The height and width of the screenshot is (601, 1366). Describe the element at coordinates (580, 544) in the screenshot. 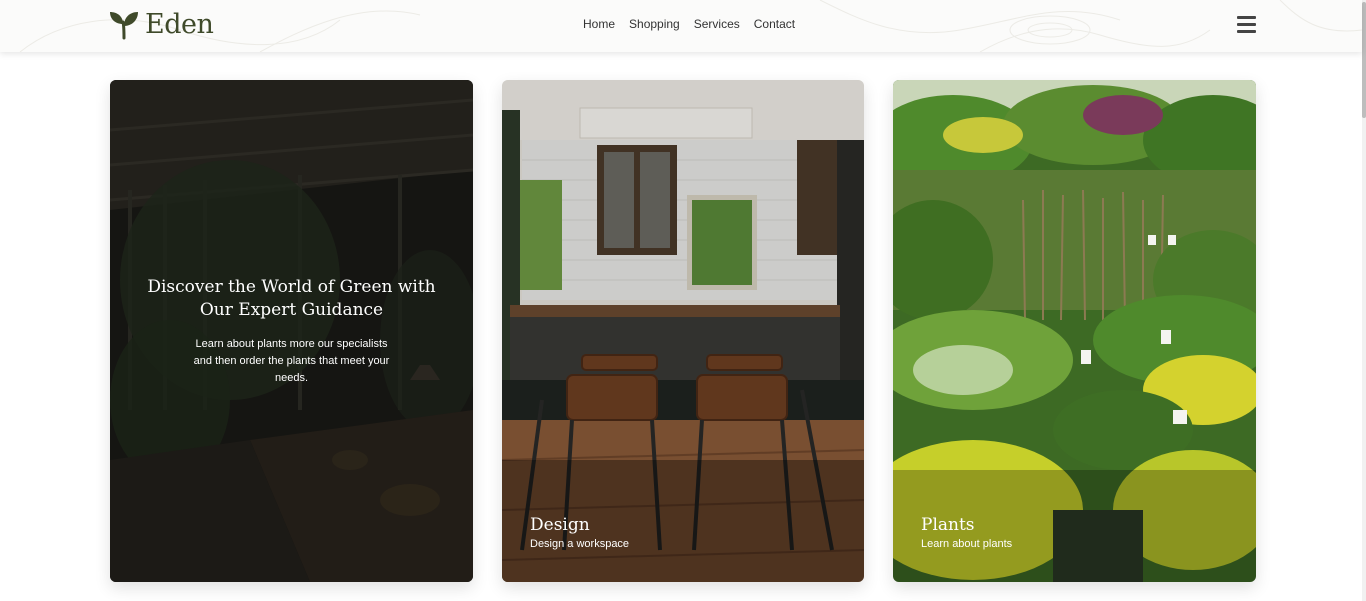

I see `design-card-subtitle: Design a workspace` at that location.